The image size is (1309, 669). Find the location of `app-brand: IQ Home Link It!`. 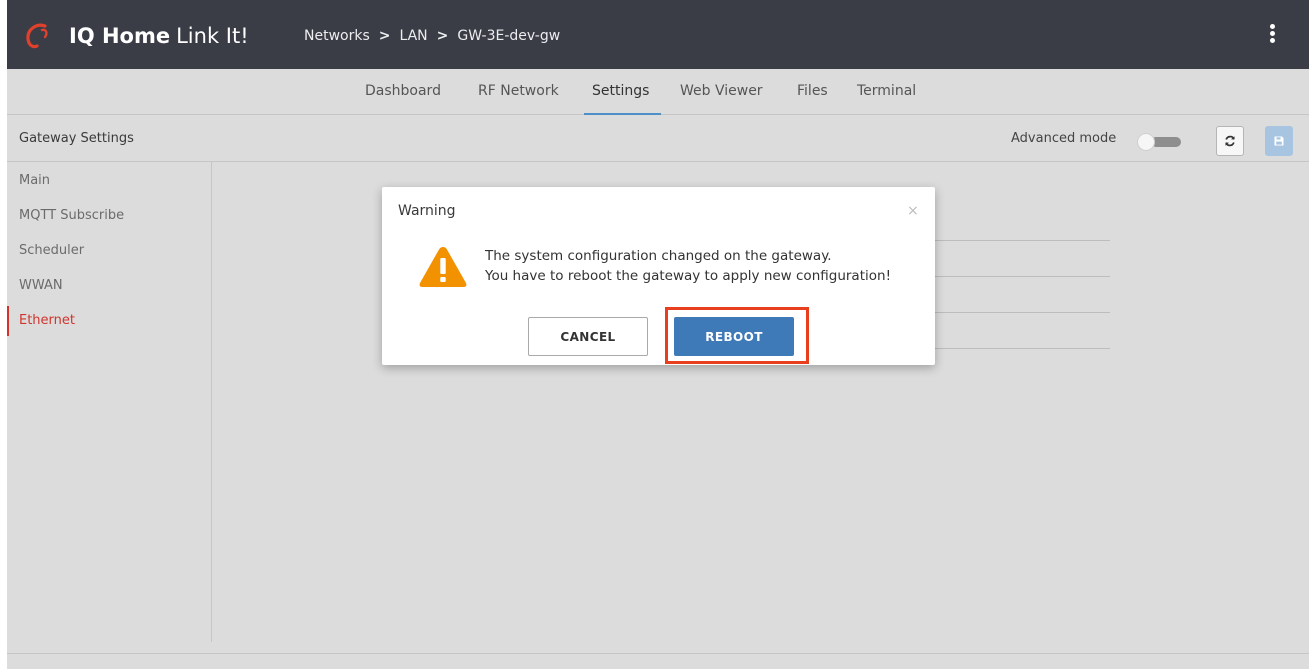

app-brand: IQ Home Link It! is located at coordinates (159, 36).